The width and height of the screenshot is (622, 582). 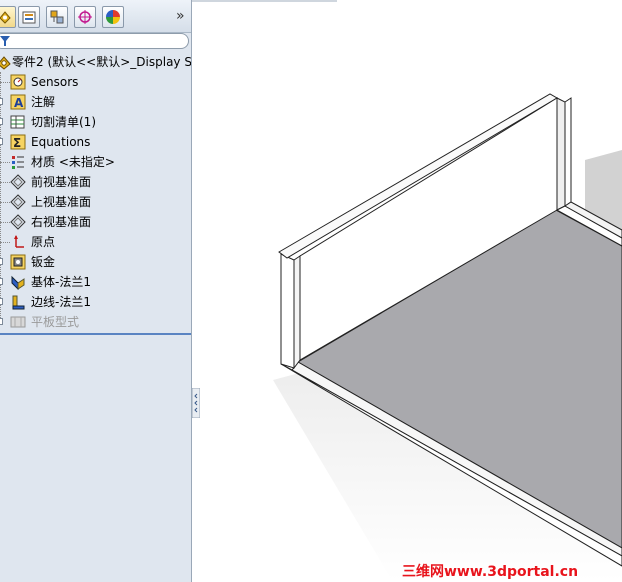 I want to click on feature-tree-icon, so click(x=5, y=17).